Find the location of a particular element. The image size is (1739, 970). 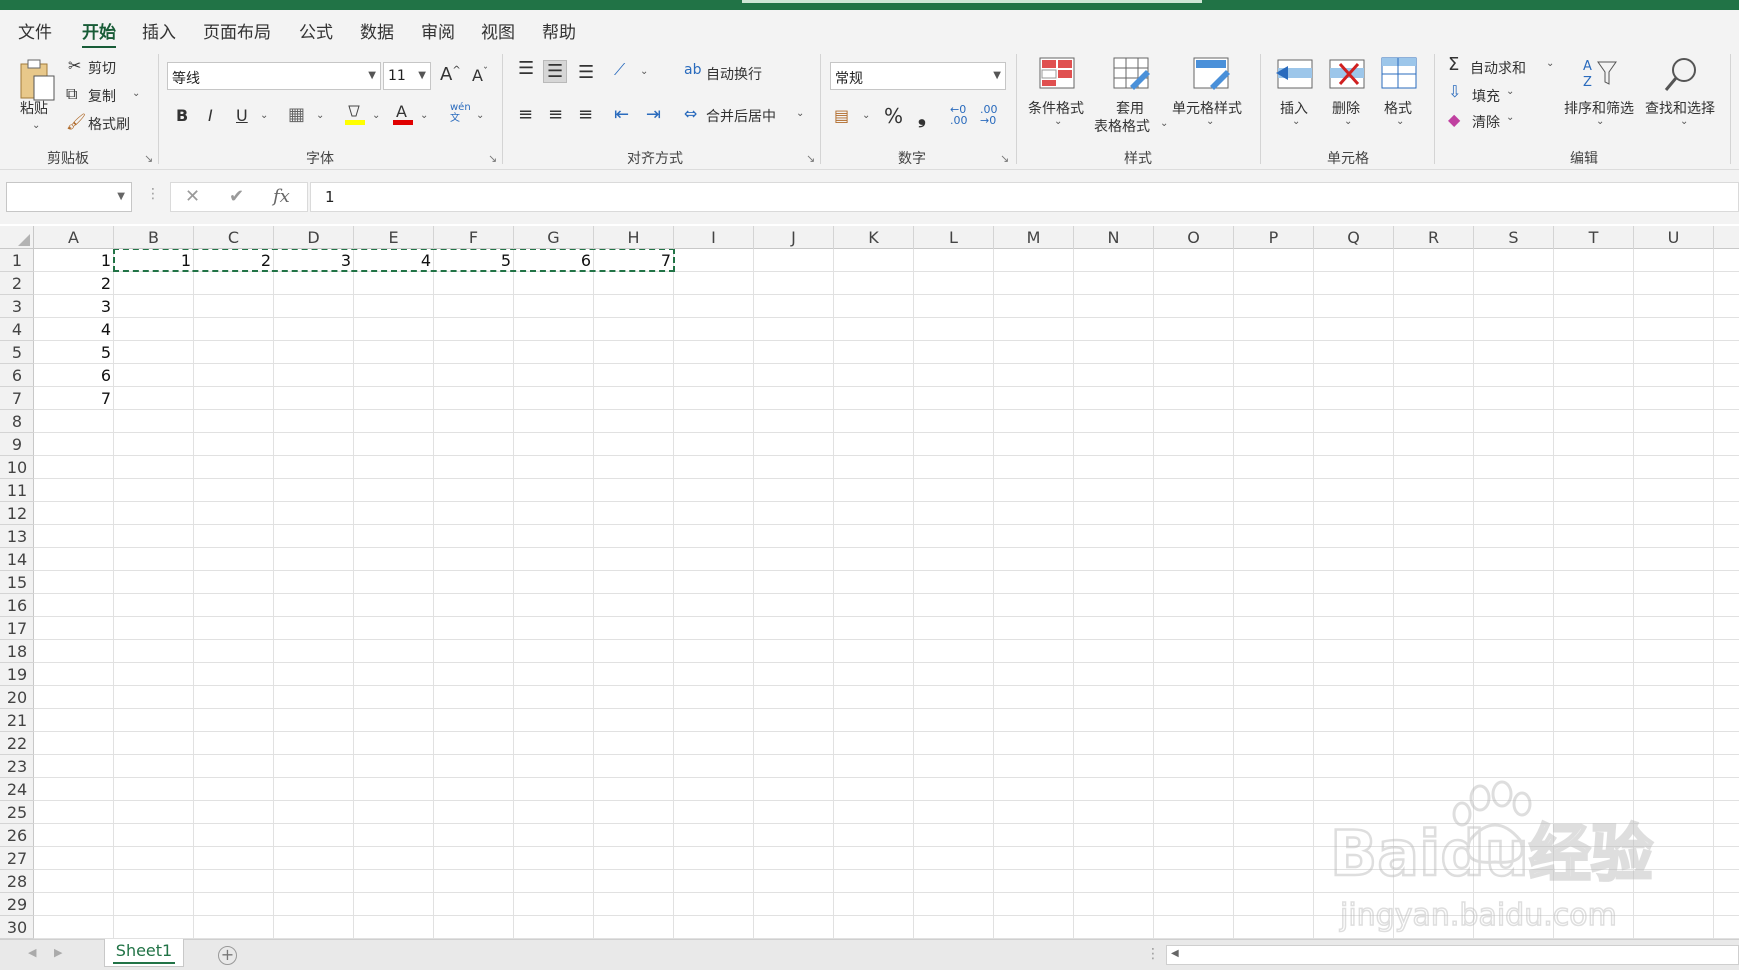

cut-button: 剪切 is located at coordinates (102, 68).